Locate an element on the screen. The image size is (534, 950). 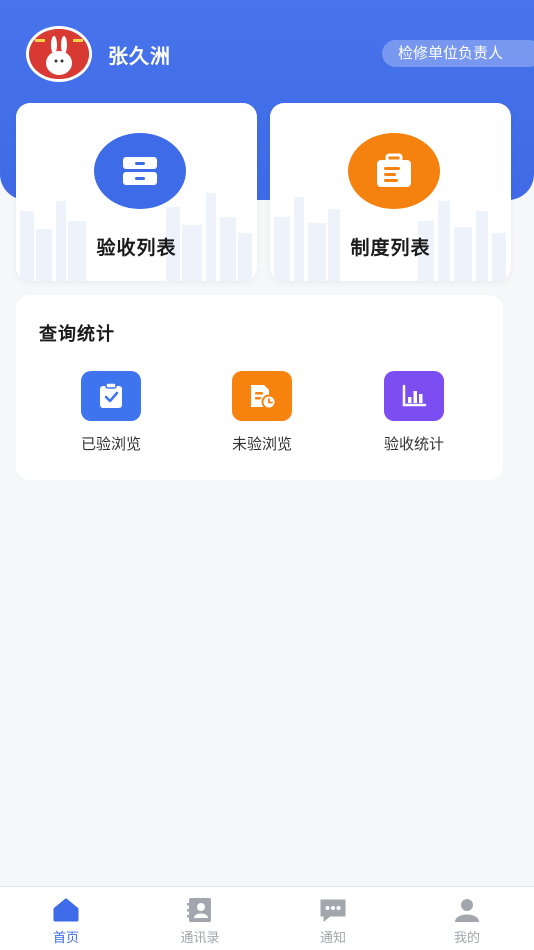
acceptance-list-card: 验收列表 is located at coordinates (136, 192).